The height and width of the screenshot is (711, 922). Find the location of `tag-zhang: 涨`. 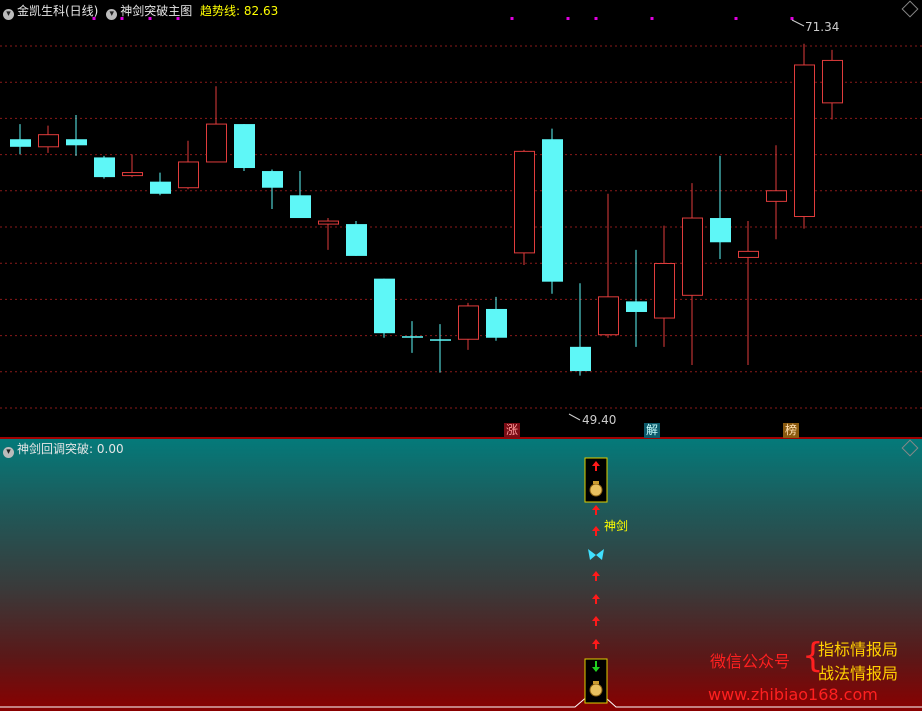

tag-zhang: 涨 is located at coordinates (512, 430).